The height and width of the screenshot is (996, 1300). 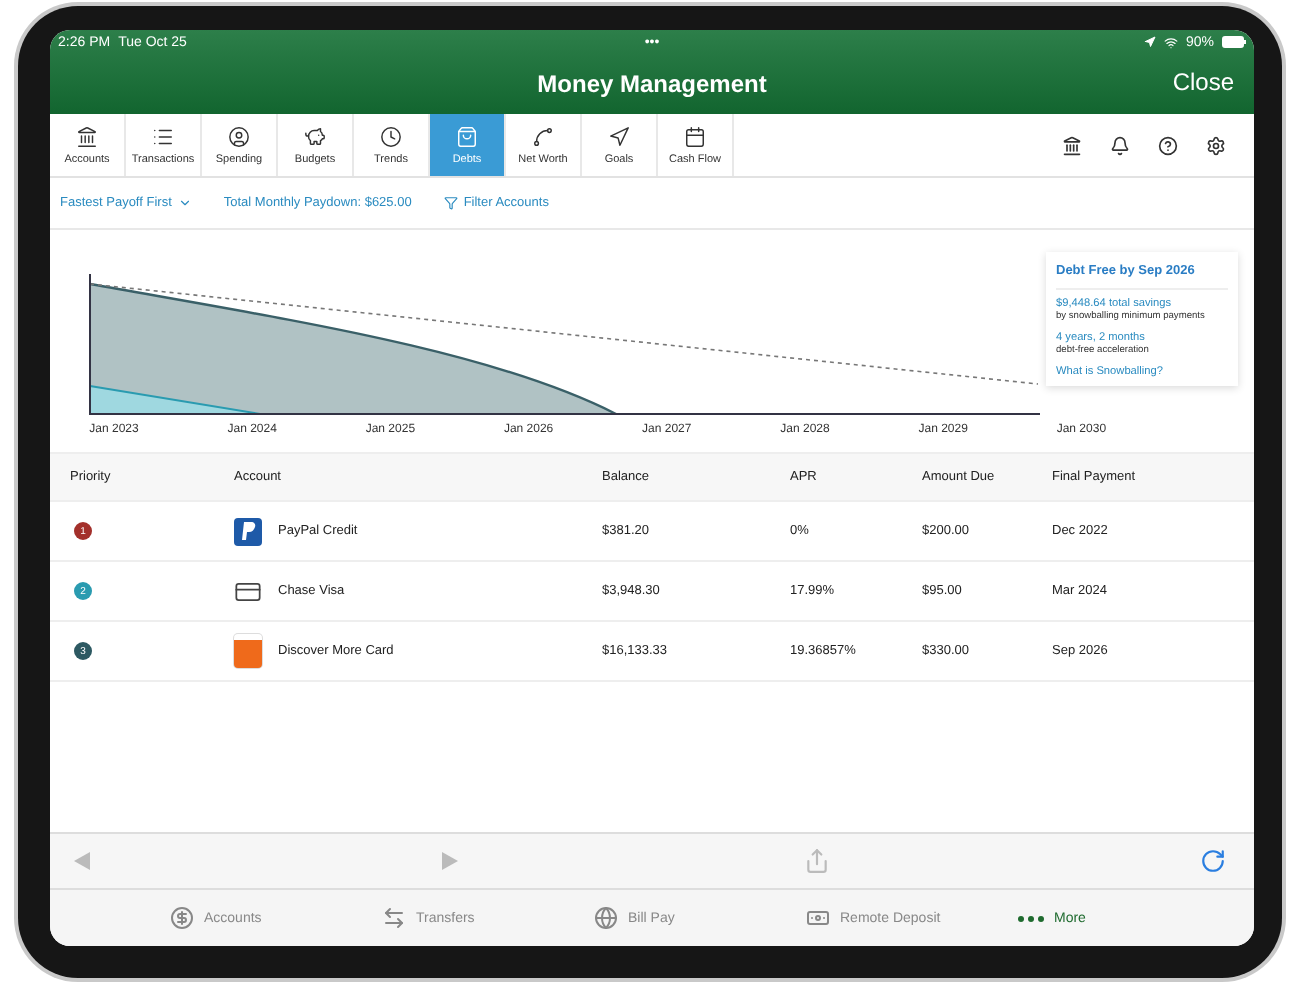 I want to click on navigation-icon, so click(x=619, y=136).